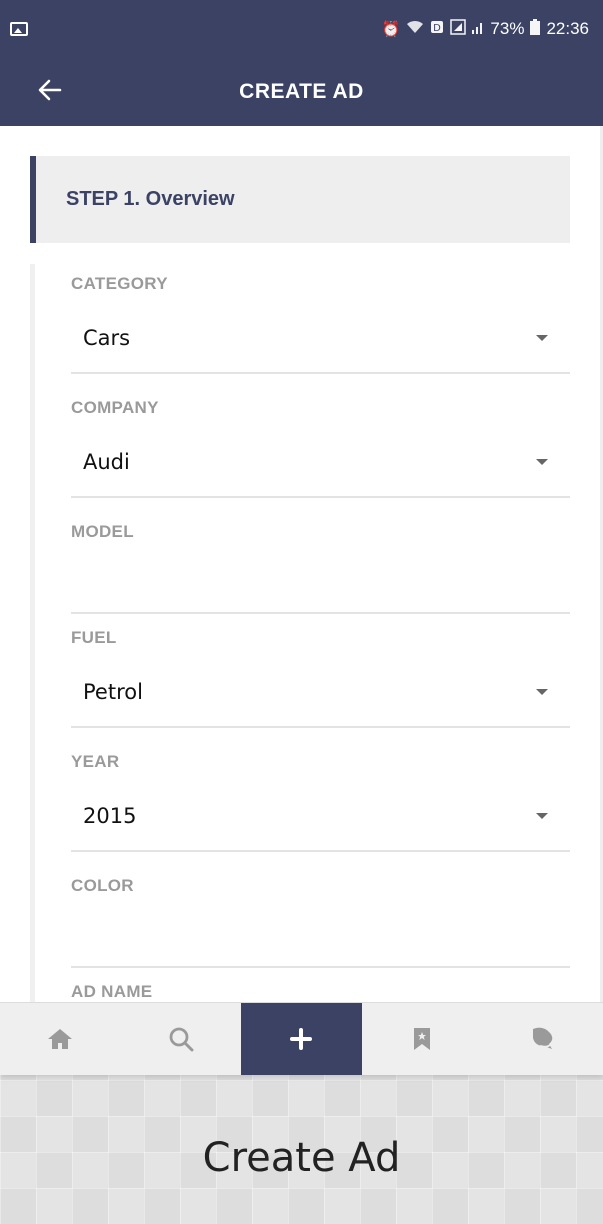 The height and width of the screenshot is (1224, 603). What do you see at coordinates (320, 817) in the screenshot?
I see `year-select: 2015` at bounding box center [320, 817].